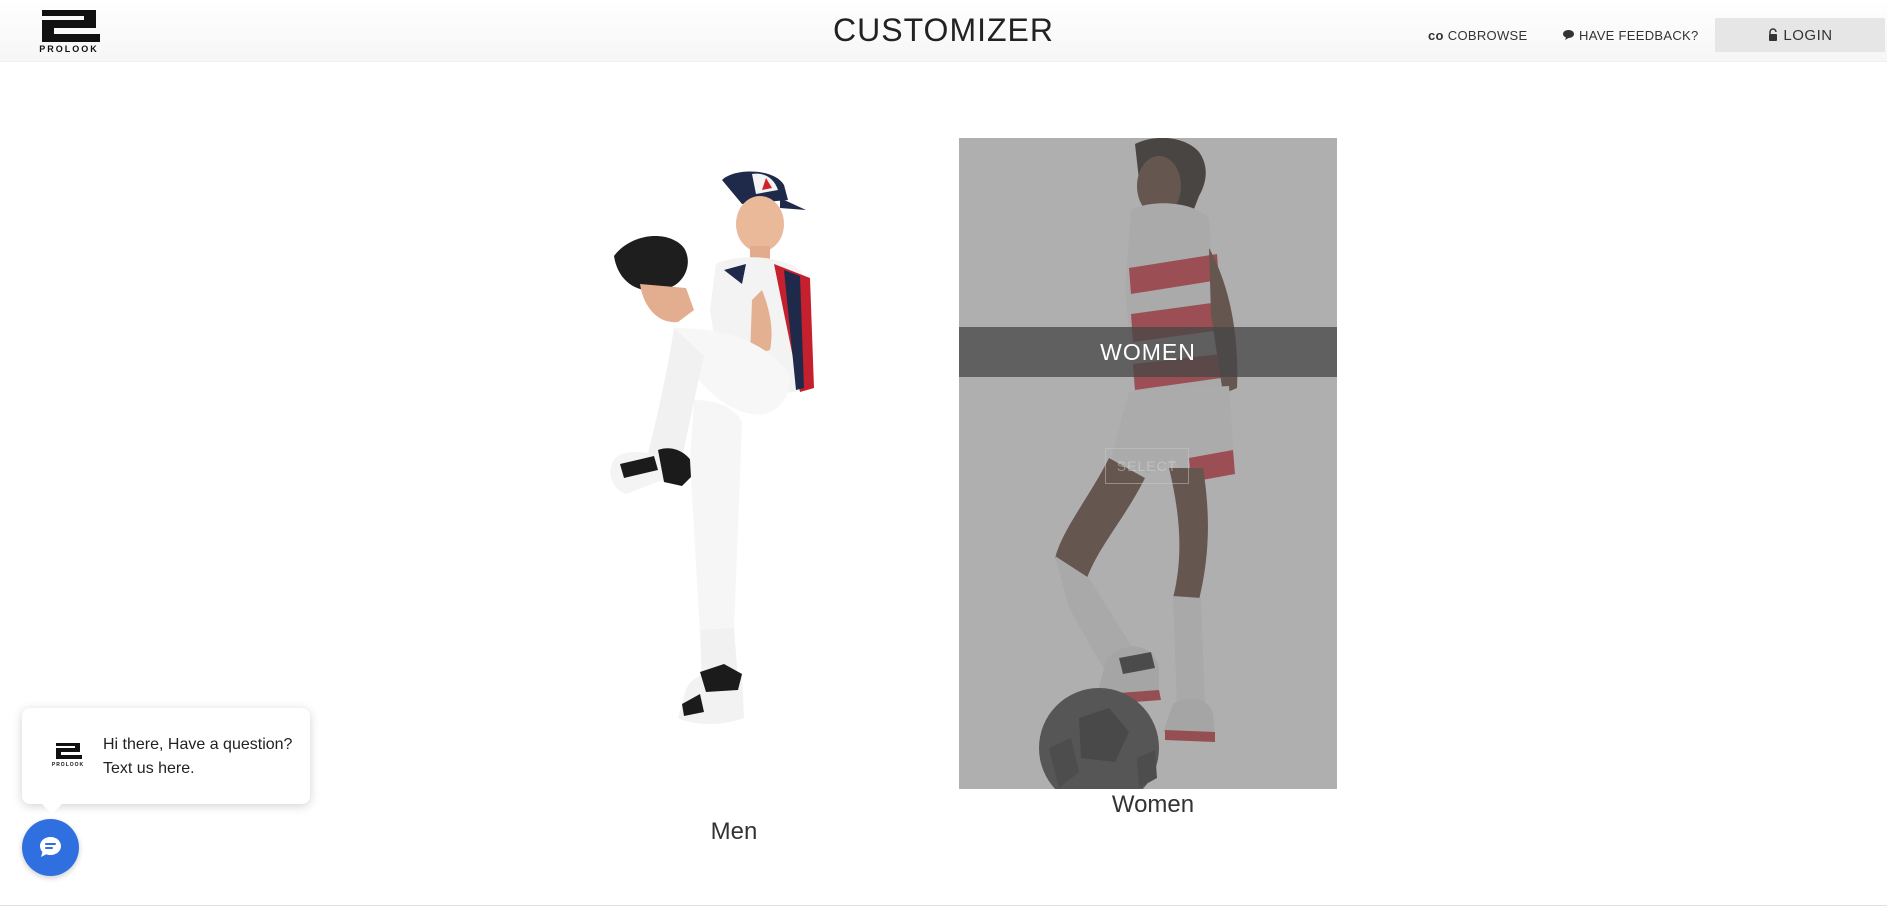 This screenshot has height=908, width=1887. I want to click on women-caption: Women, so click(1153, 805).